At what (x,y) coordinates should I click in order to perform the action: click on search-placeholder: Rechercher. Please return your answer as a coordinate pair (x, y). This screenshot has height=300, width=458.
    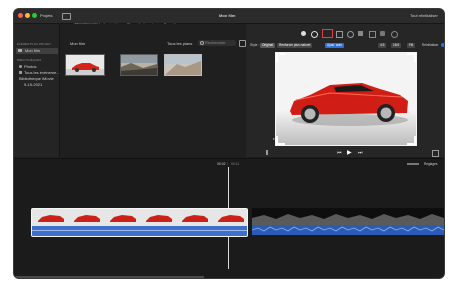
    Looking at the image, I should click on (215, 42).